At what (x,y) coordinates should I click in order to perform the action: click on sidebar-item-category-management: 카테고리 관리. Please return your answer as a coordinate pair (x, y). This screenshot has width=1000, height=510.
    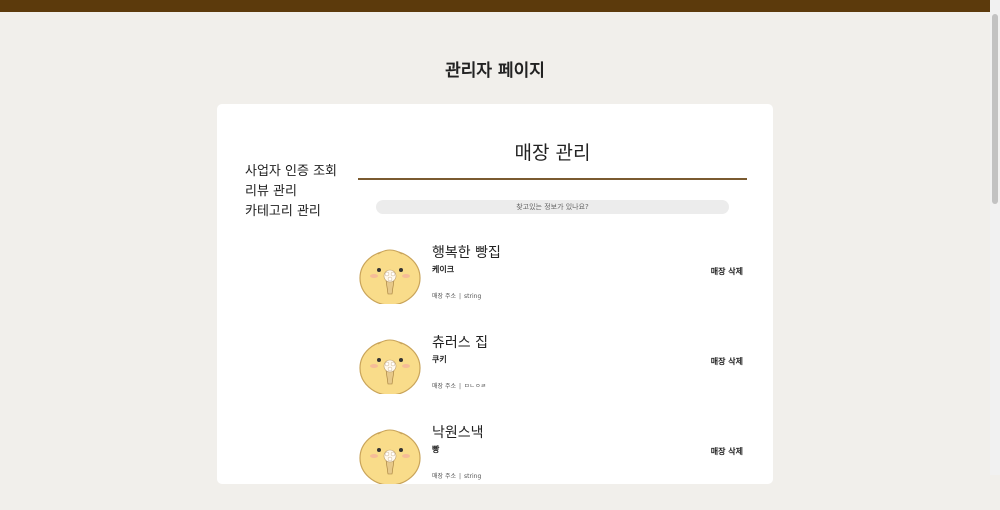
    Looking at the image, I should click on (291, 212).